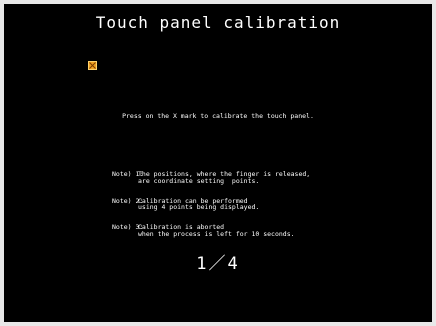 This screenshot has width=436, height=326. What do you see at coordinates (202, 264) in the screenshot?
I see `step-current: 1` at bounding box center [202, 264].